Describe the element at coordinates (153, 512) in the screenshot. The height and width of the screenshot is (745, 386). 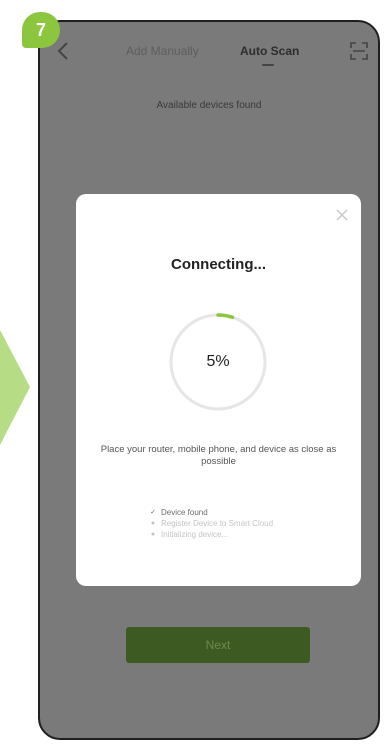
I see `step-status-icon: ✓` at that location.